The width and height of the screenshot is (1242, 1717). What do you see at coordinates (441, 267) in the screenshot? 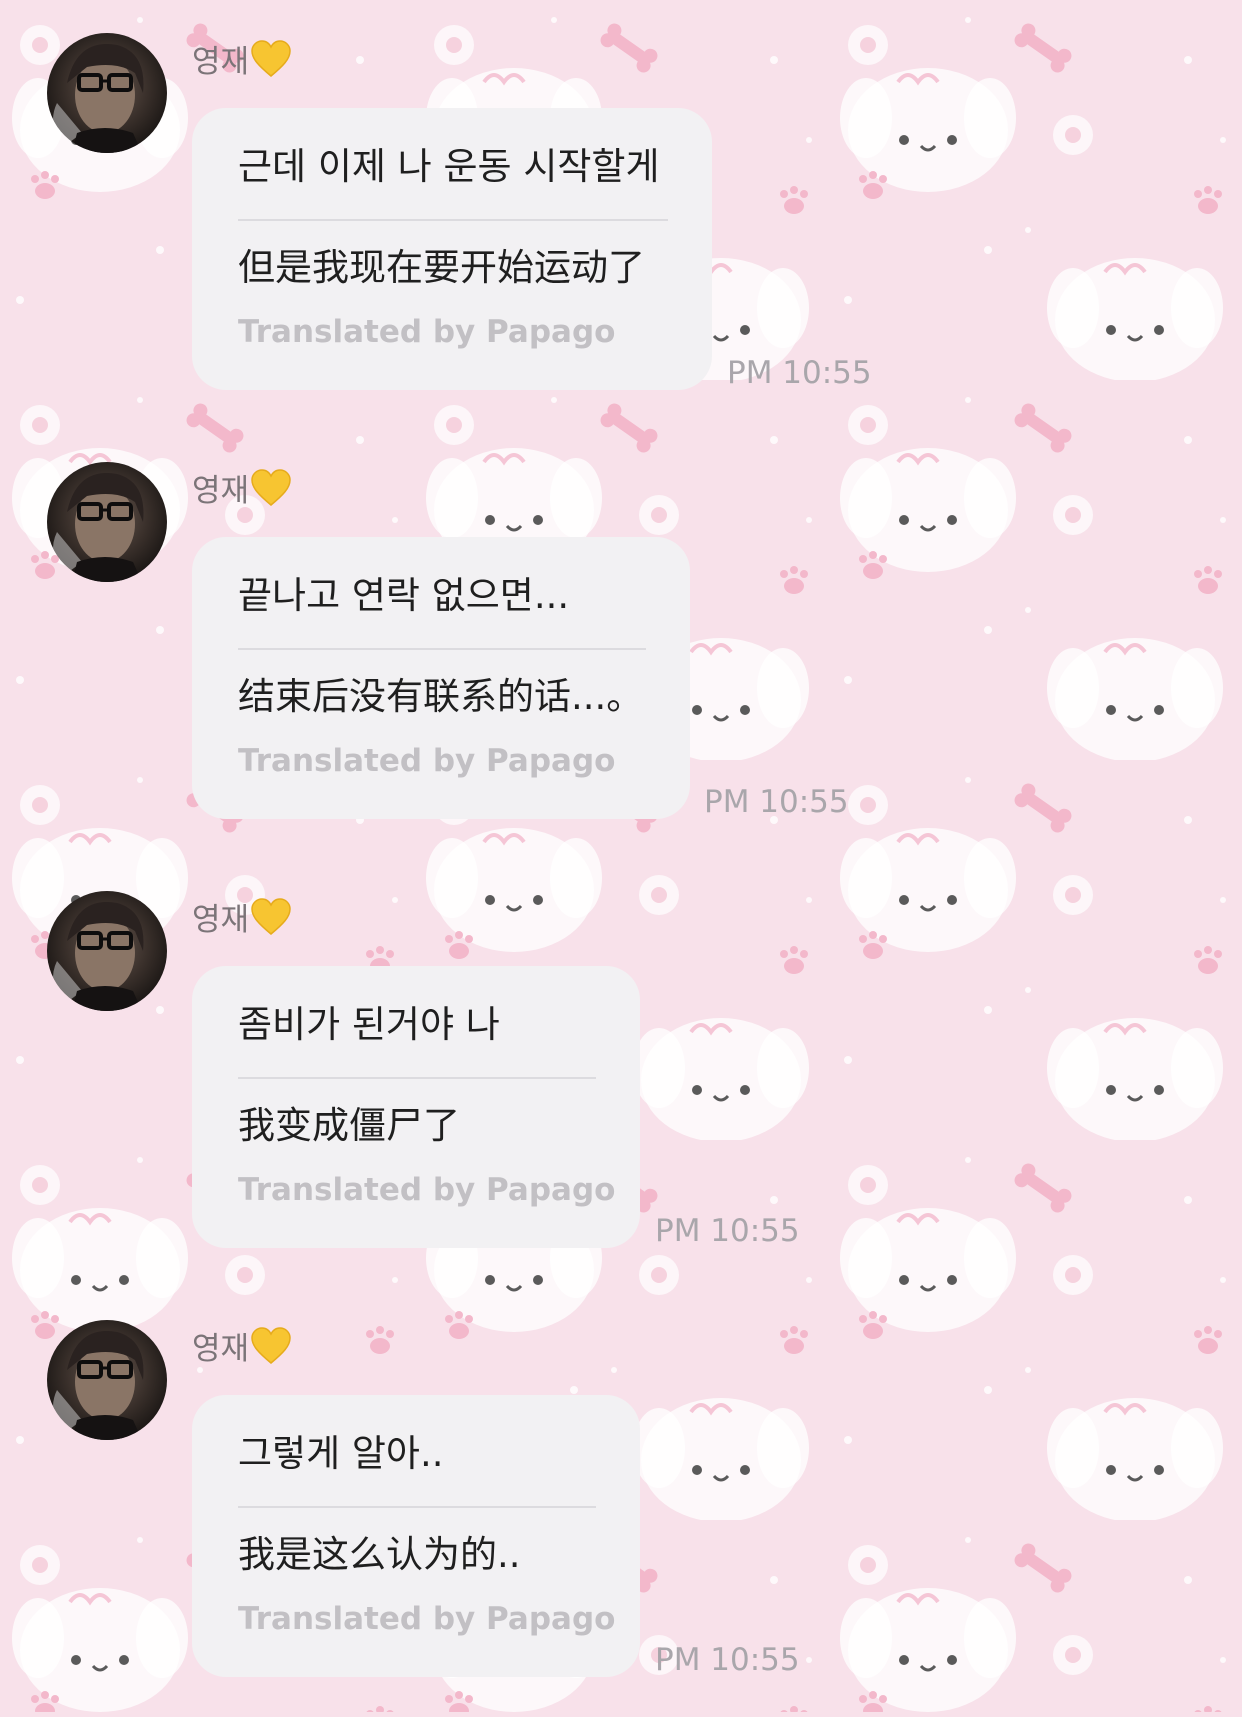
I see `translated-text: 但是我现在要开始运动了` at bounding box center [441, 267].